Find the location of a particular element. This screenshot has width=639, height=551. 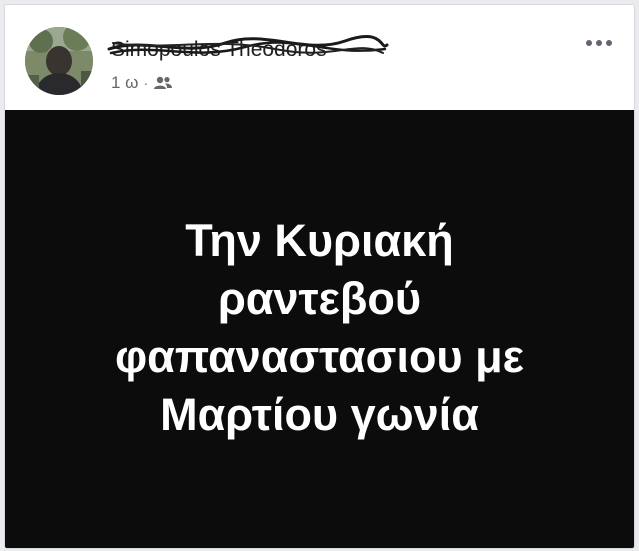

post-meta: 1 ω · is located at coordinates (142, 83).